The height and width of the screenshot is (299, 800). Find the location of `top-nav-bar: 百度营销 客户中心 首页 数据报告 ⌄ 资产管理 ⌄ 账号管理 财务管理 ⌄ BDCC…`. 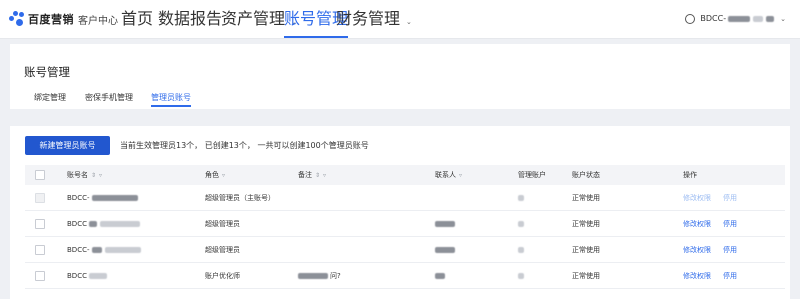

top-nav-bar: 百度营销 客户中心 首页 数据报告 ⌄ 资产管理 ⌄ 账号管理 财务管理 ⌄ BDCC… is located at coordinates (400, 19).